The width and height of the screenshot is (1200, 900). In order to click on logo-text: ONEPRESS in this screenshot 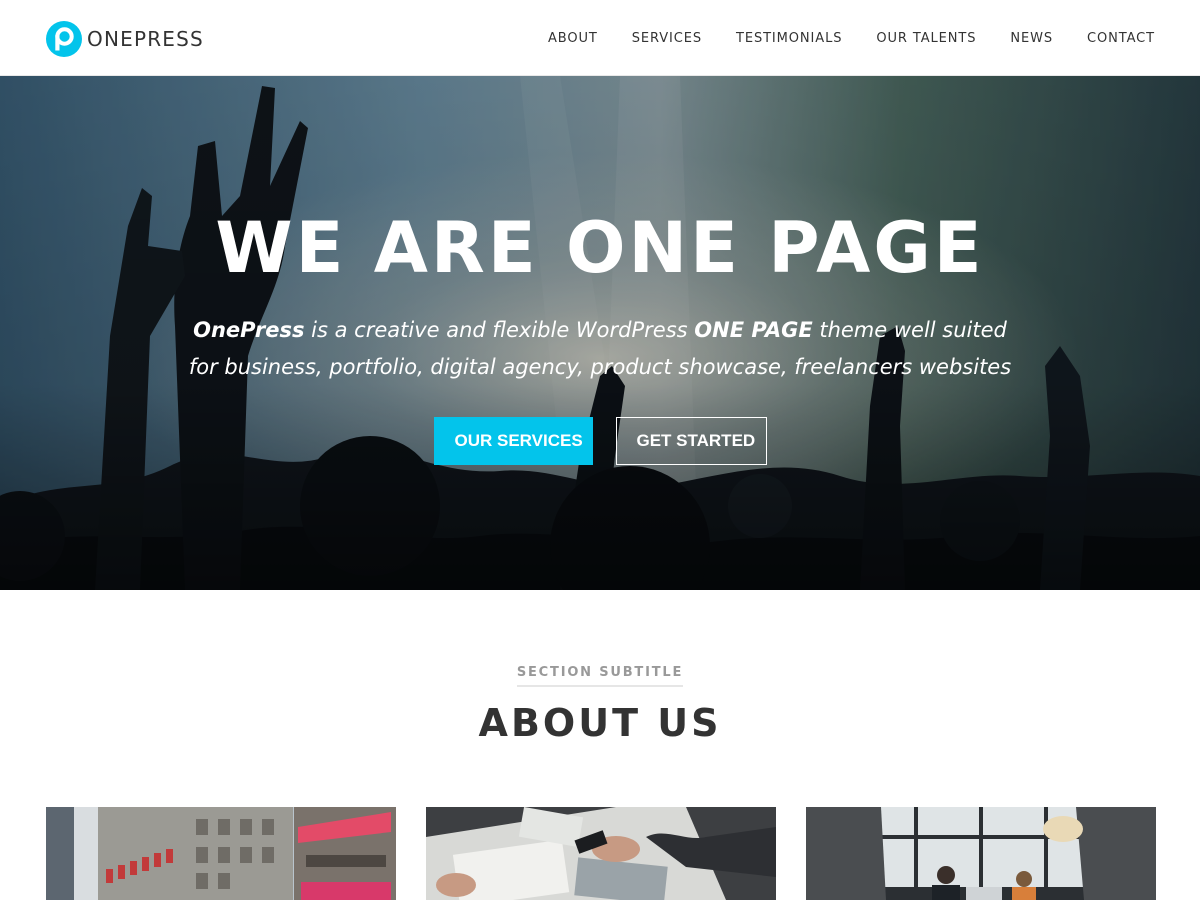, I will do `click(145, 39)`.